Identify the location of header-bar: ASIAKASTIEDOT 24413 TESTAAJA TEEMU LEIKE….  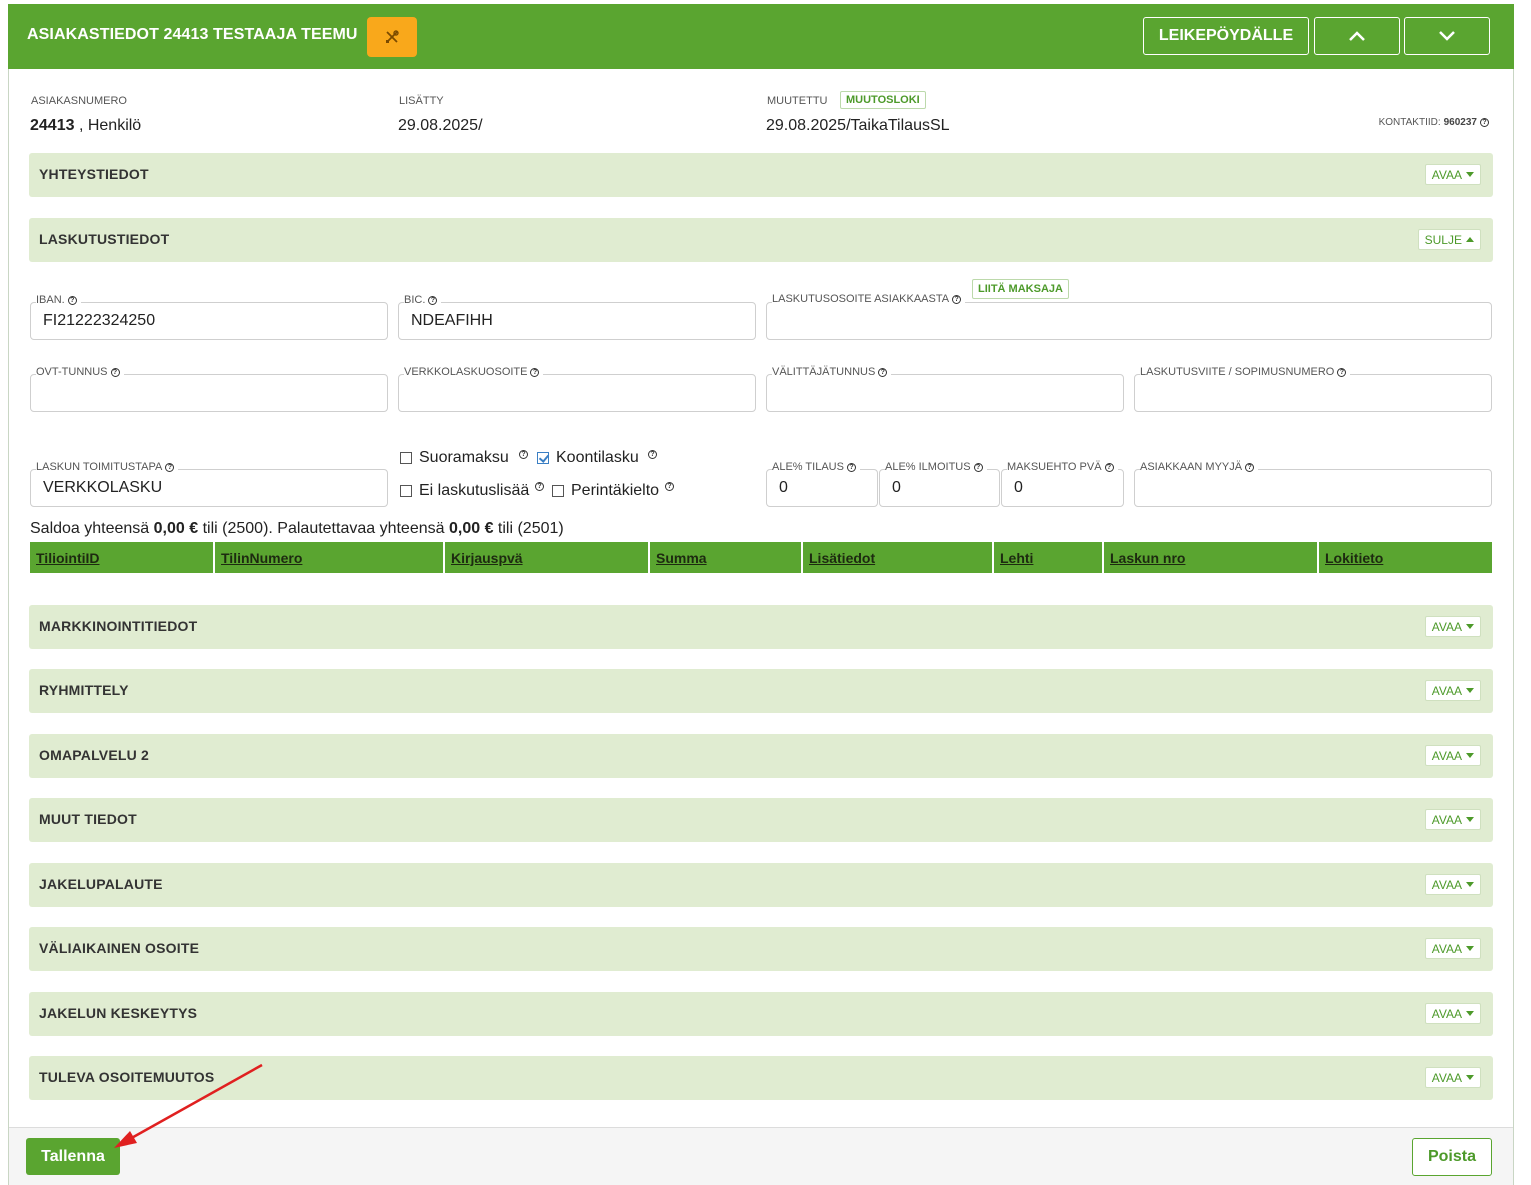
(761, 36).